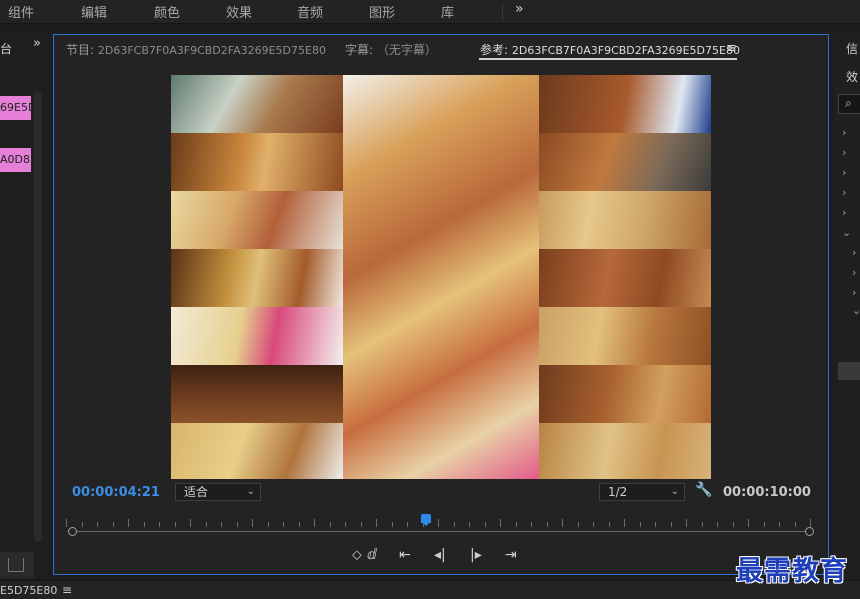 The width and height of the screenshot is (860, 599). What do you see at coordinates (382, 11) in the screenshot?
I see `workspace-tab-graphics: 图形` at bounding box center [382, 11].